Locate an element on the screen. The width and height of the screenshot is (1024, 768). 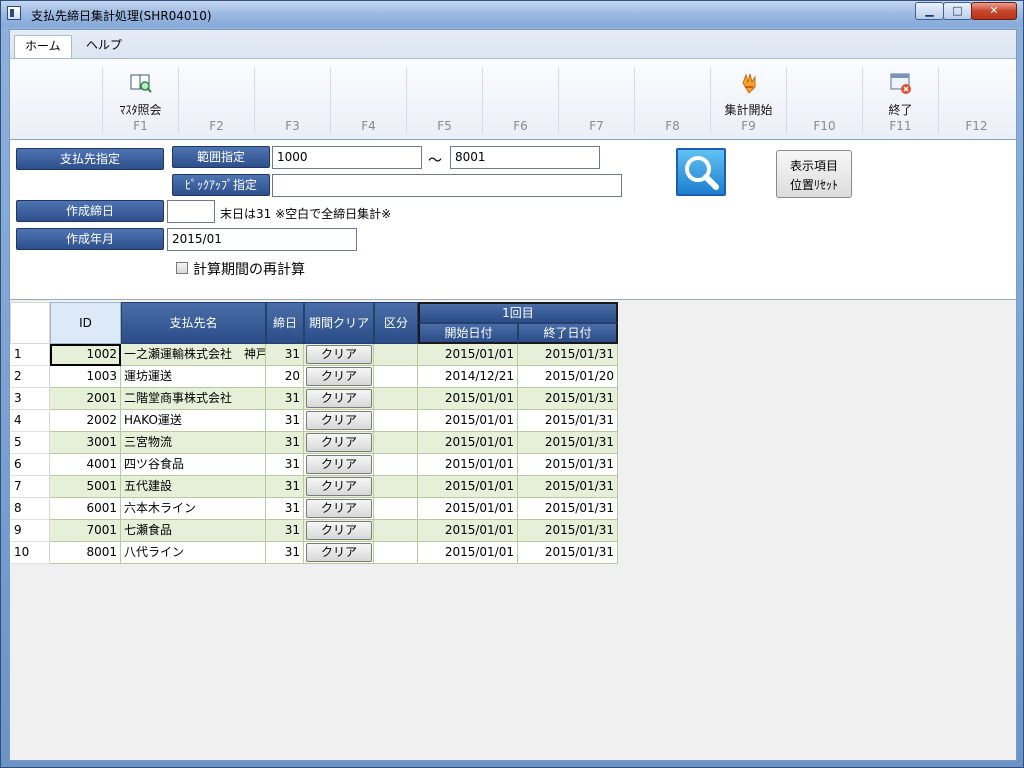
table-row: 10 8001 八代ライン 31 クリア 2015/01/01 2015/01/31 is located at coordinates (314, 553).